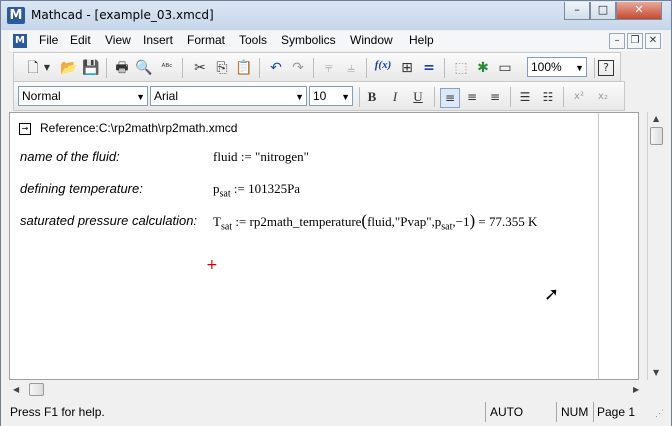  I want to click on status-page: Page 1, so click(616, 412).